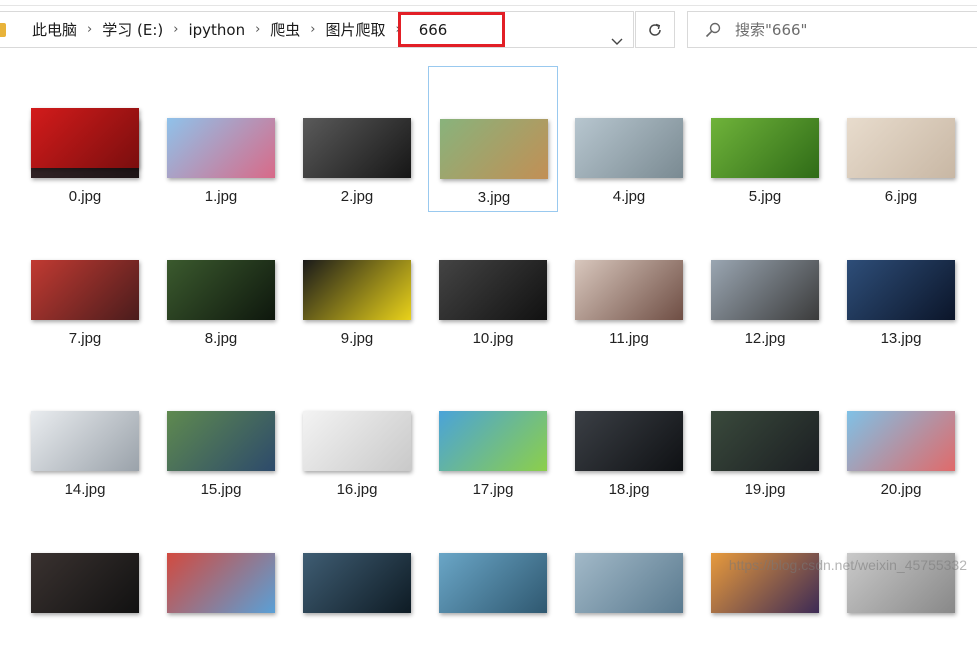 Image resolution: width=977 pixels, height=647 pixels. I want to click on chevron-down-icon, so click(617, 41).